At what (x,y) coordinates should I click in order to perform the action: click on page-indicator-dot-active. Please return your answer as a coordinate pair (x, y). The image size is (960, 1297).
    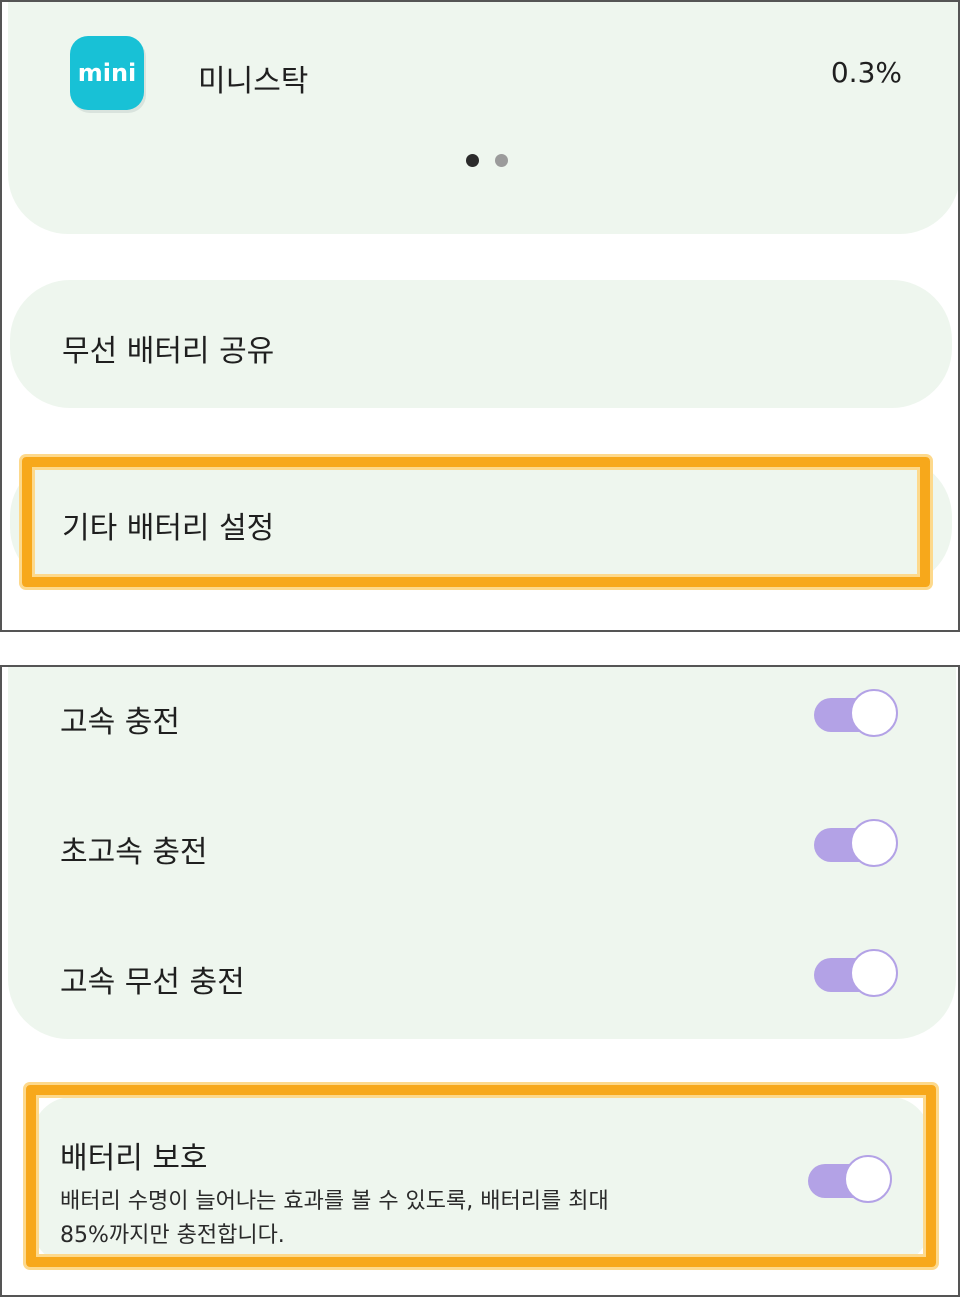
    Looking at the image, I should click on (472, 160).